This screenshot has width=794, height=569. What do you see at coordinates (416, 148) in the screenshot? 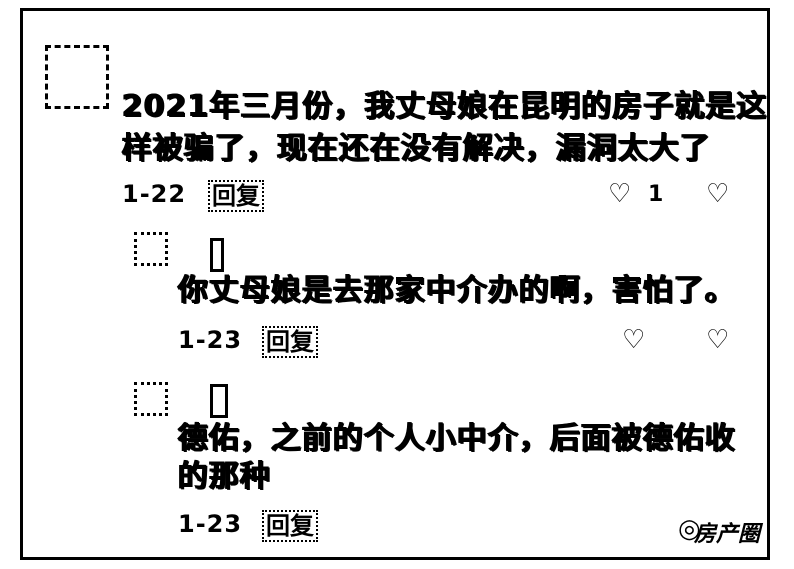
I see `comment-text-line-2: 样被骗了，现在还在没有解决，漏洞太大了` at bounding box center [416, 148].